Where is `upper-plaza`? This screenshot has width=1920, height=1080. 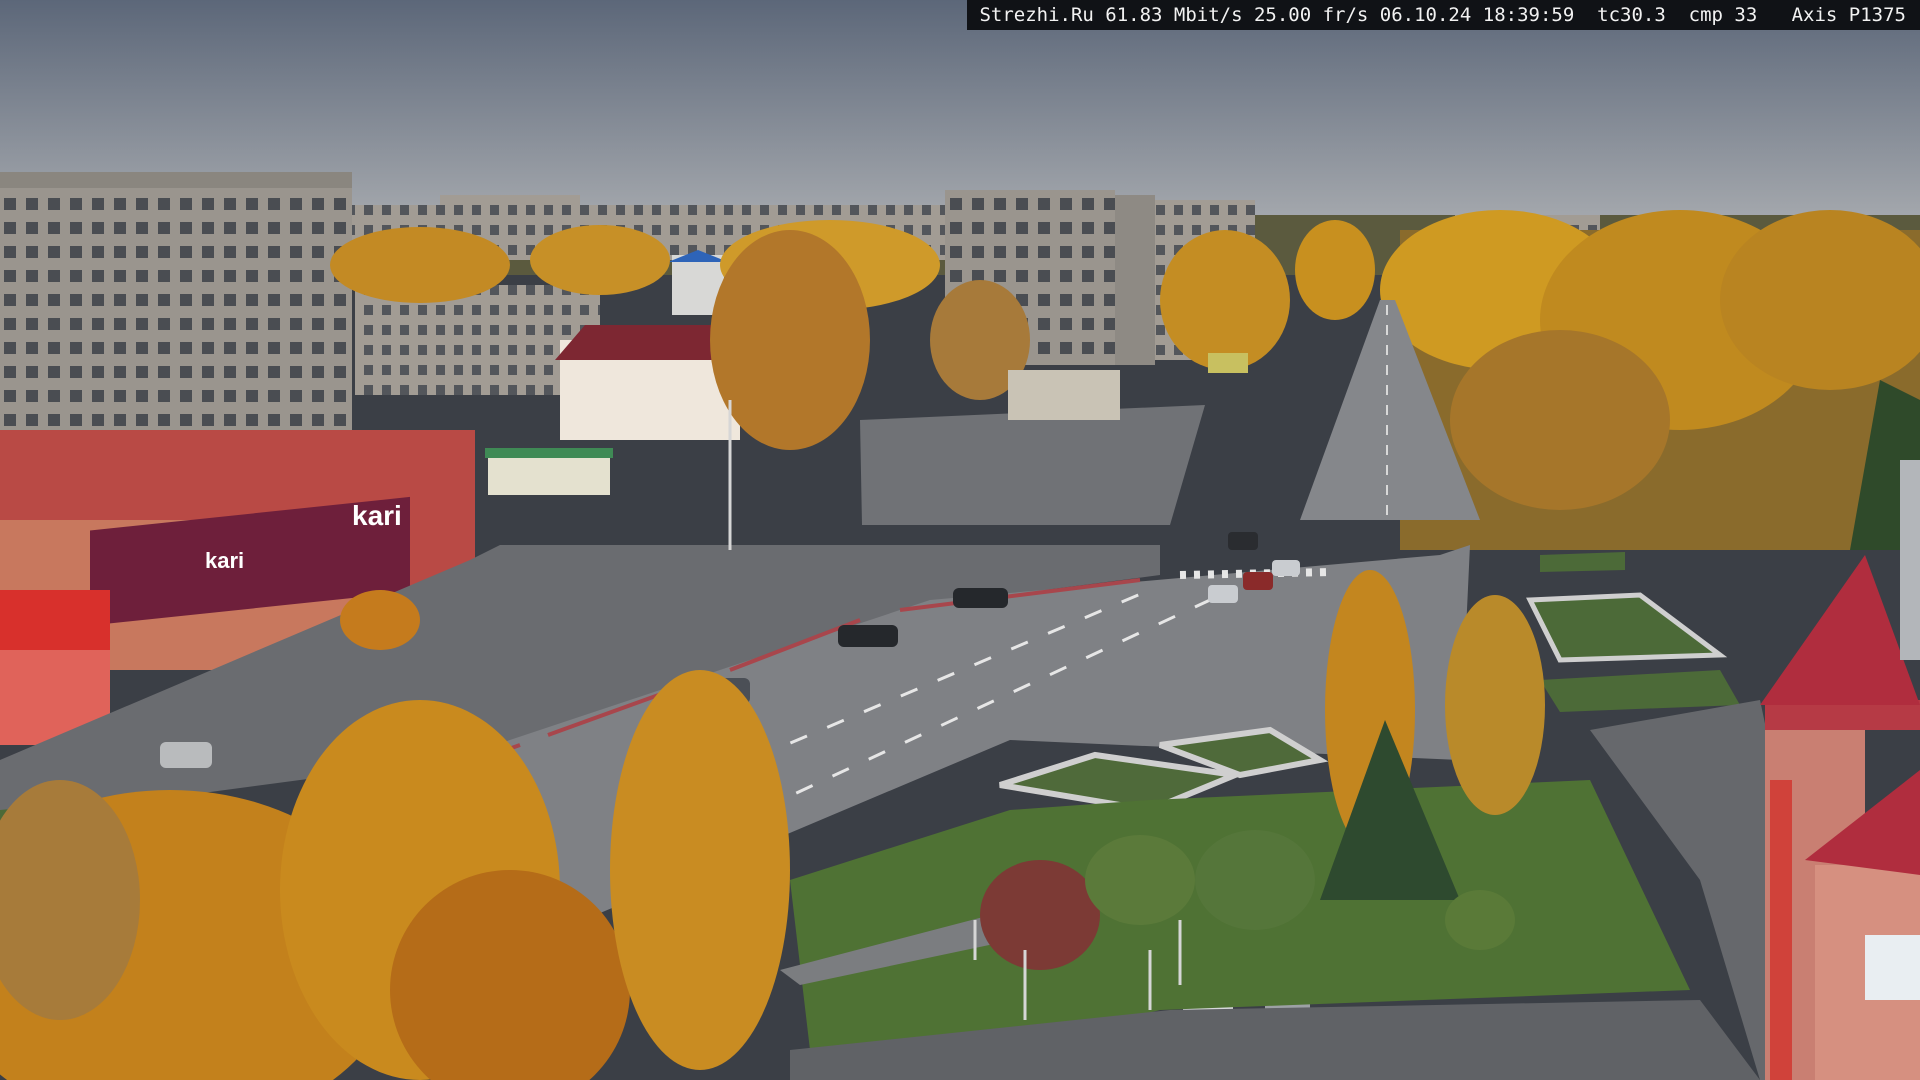
upper-plaza is located at coordinates (1032, 465).